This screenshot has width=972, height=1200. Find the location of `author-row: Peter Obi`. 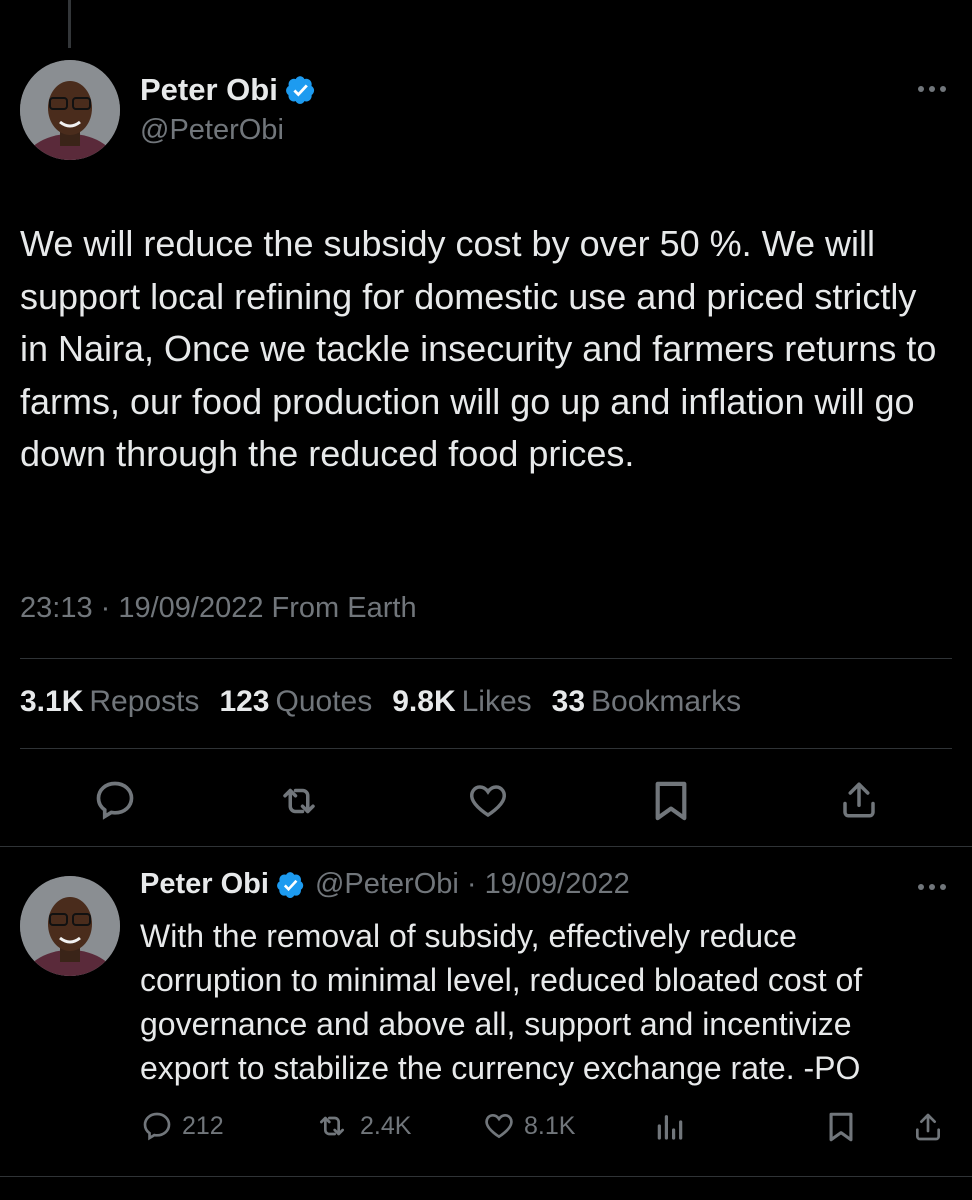

author-row: Peter Obi is located at coordinates (228, 90).